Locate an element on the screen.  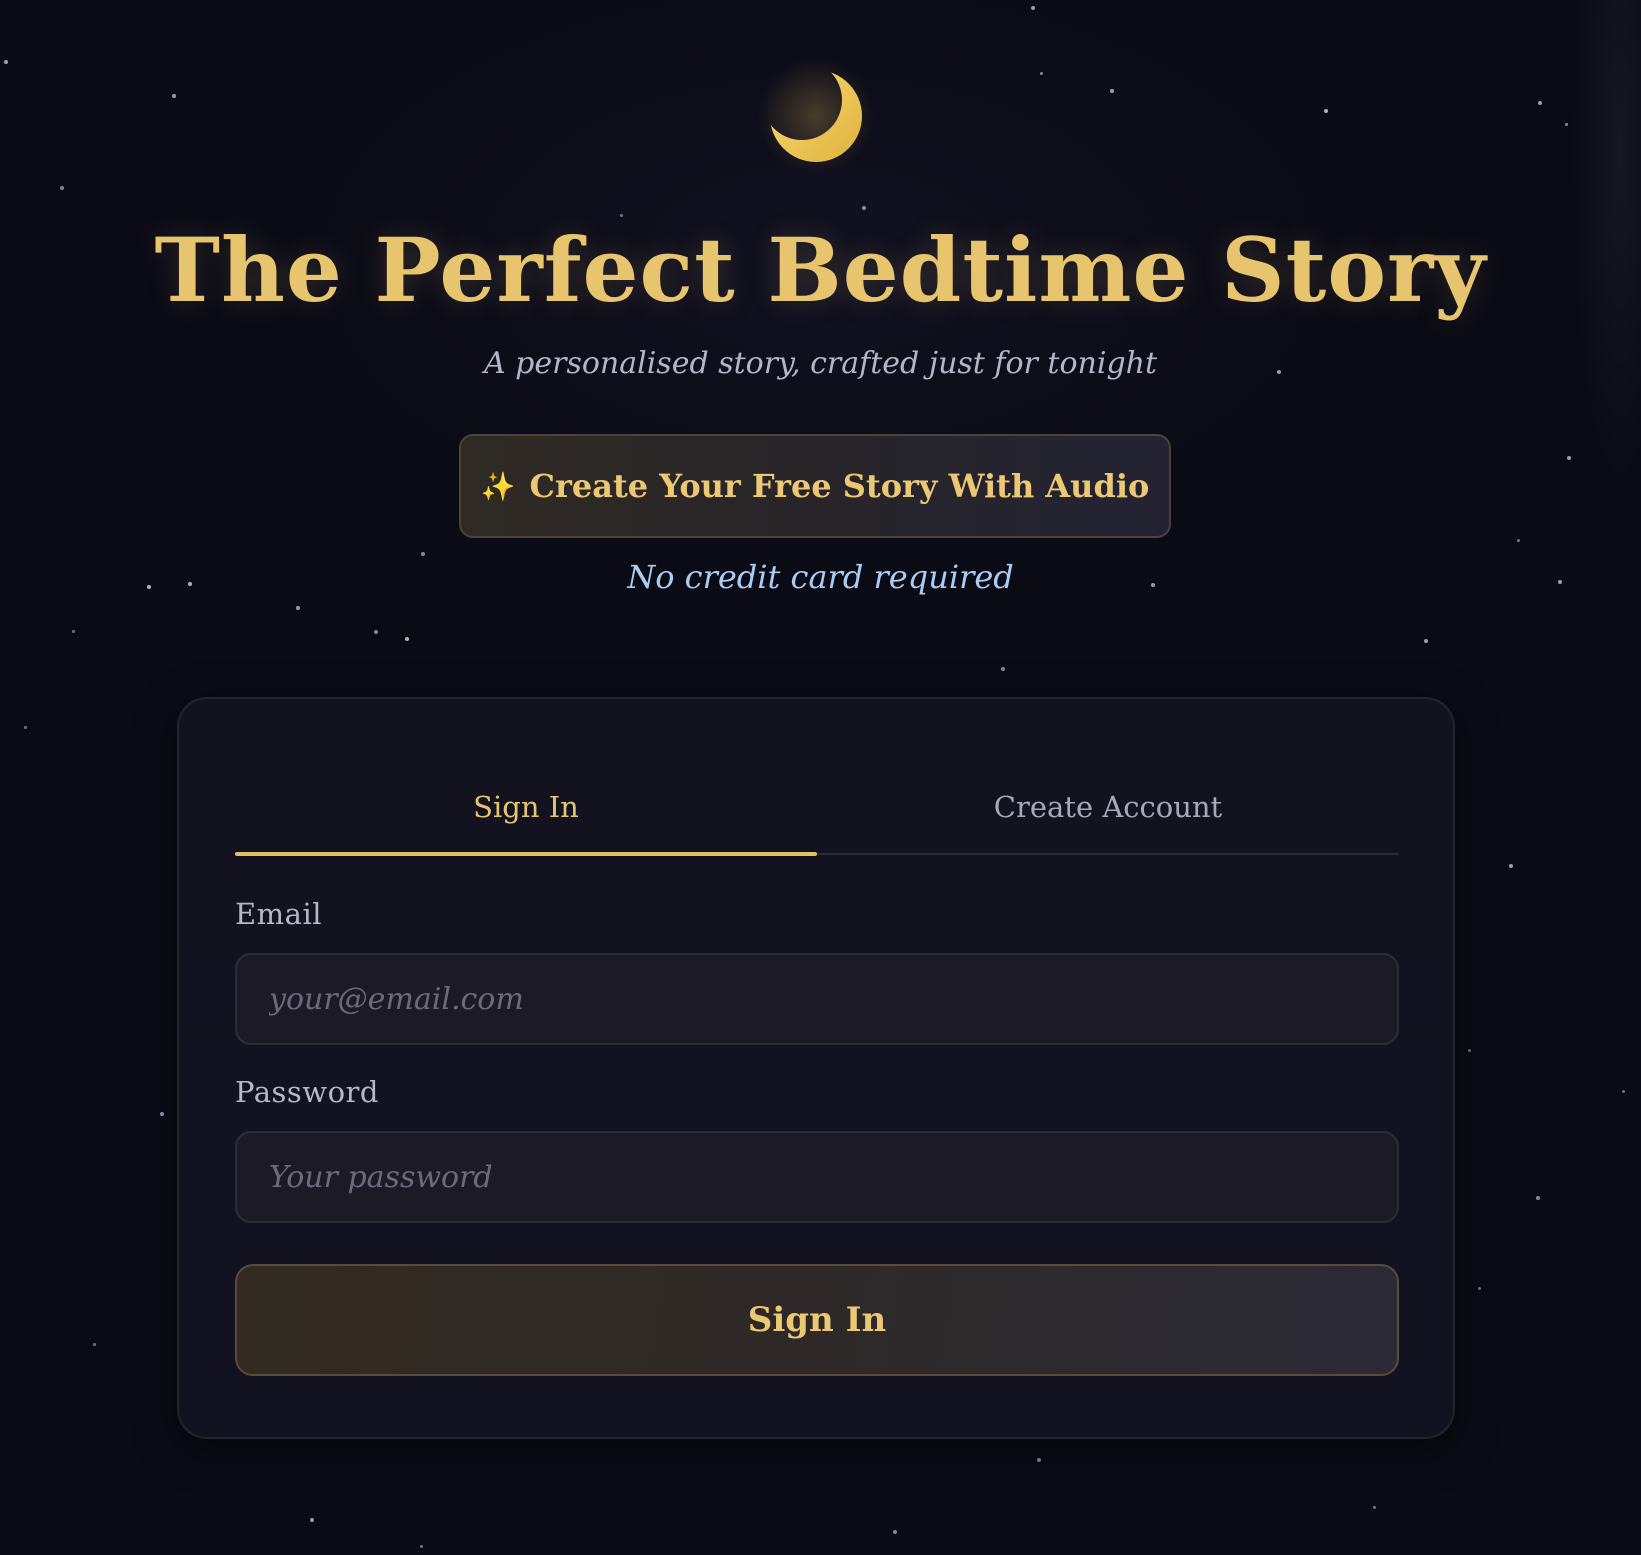
crescent-moon-icon is located at coordinates (816, 116).